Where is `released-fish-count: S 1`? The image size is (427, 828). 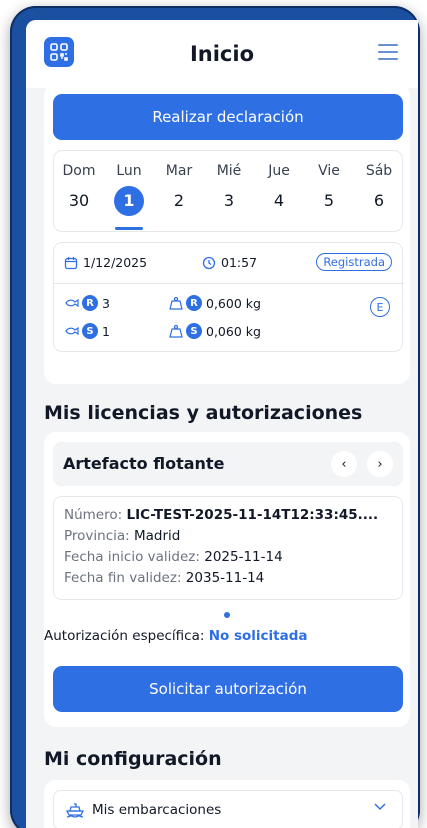 released-fish-count: S 1 is located at coordinates (87, 331).